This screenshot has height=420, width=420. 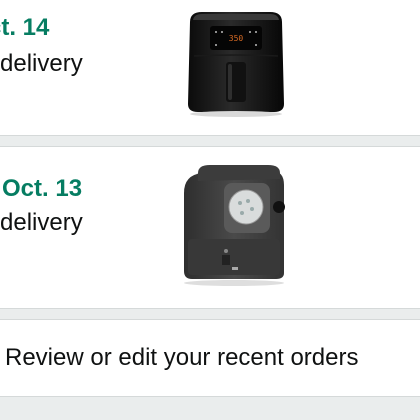 What do you see at coordinates (236, 226) in the screenshot?
I see `pasta-maker-image` at bounding box center [236, 226].